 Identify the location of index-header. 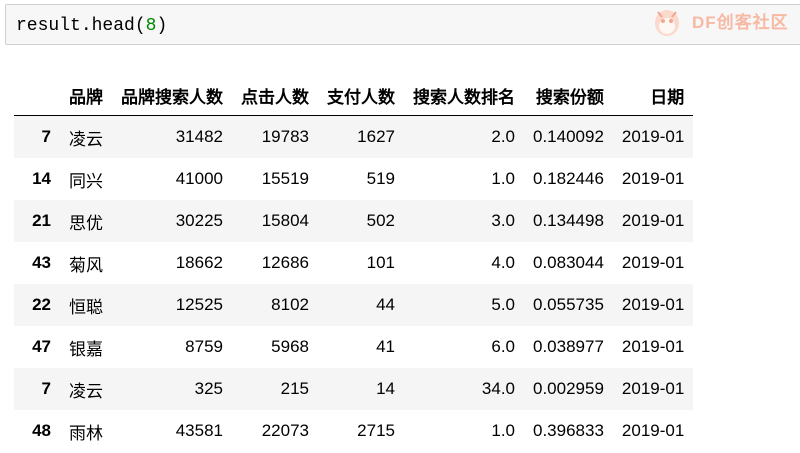
(37, 96).